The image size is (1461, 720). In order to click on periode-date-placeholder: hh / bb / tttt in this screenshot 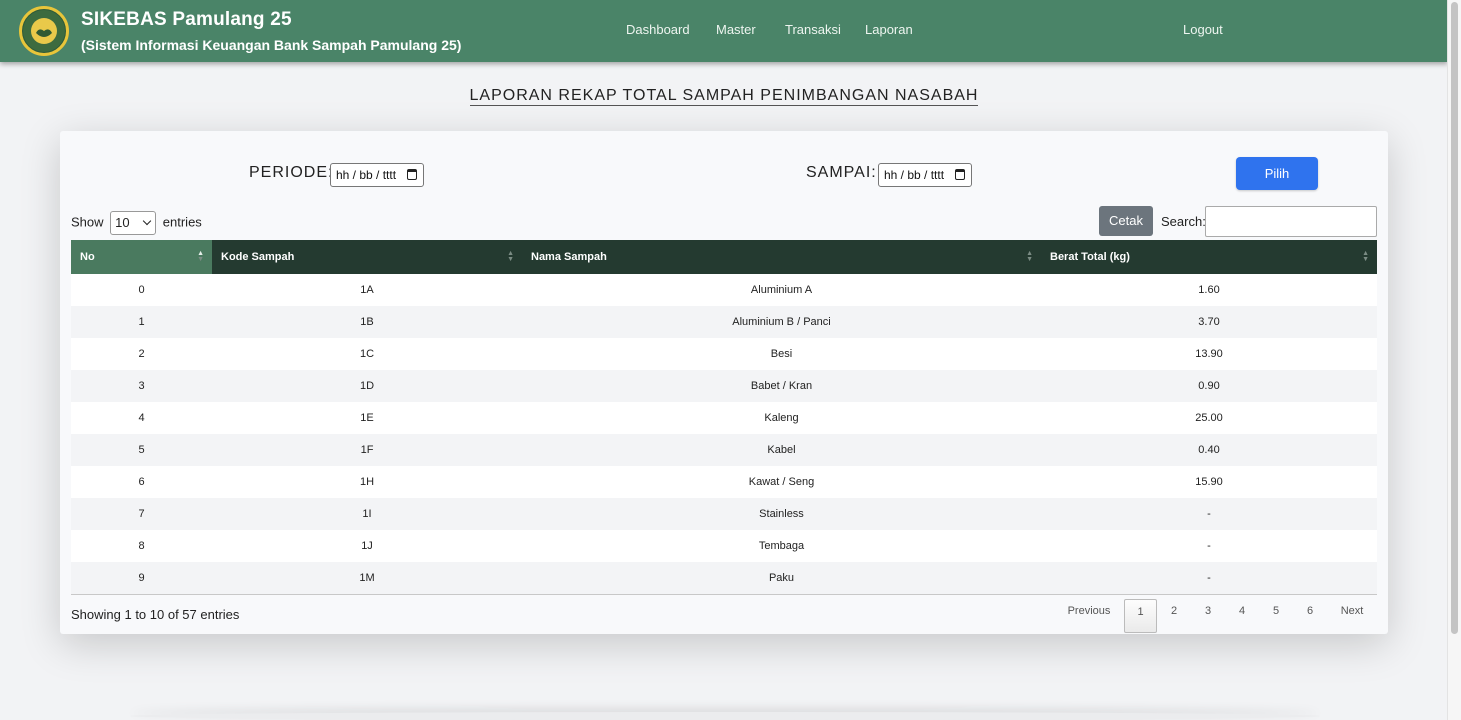, I will do `click(366, 175)`.